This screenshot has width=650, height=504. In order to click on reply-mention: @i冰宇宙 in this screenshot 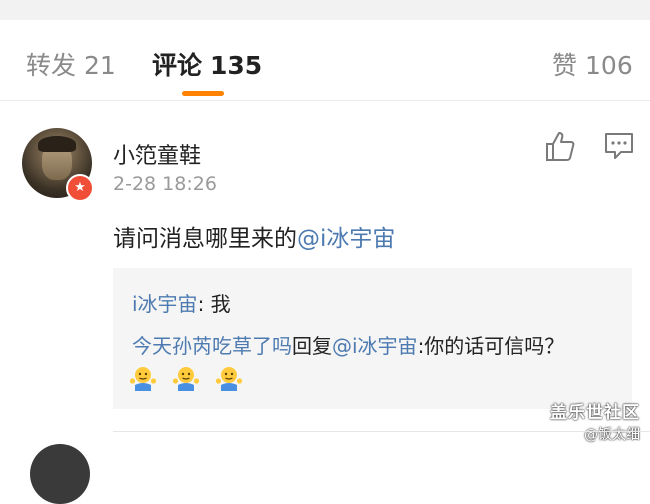, I will do `click(375, 346)`.